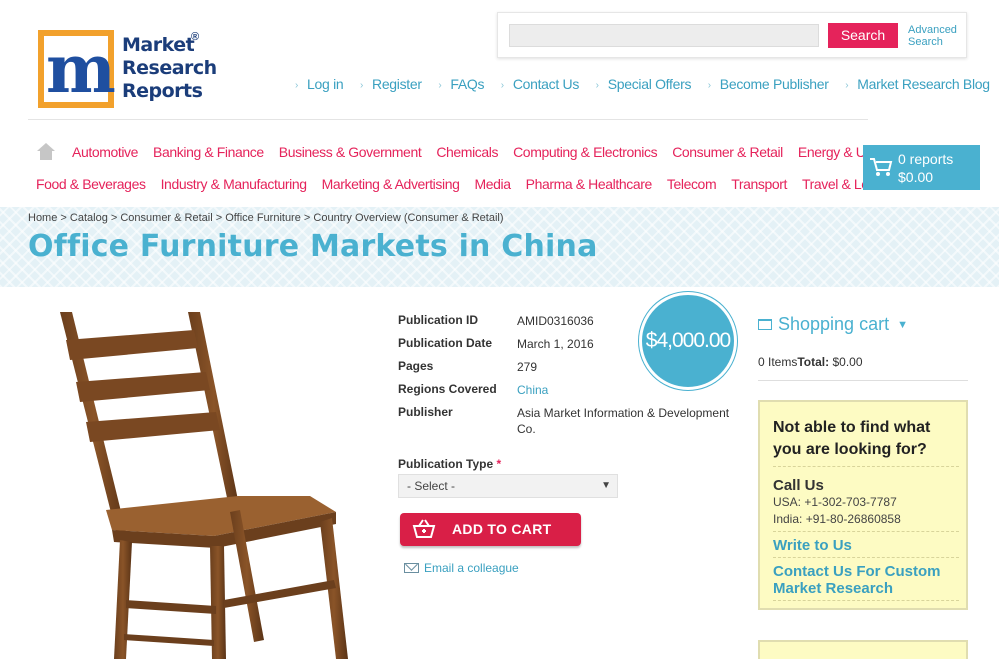 This screenshot has height=659, width=999. I want to click on advanced-search-line1: Advanced, so click(932, 30).